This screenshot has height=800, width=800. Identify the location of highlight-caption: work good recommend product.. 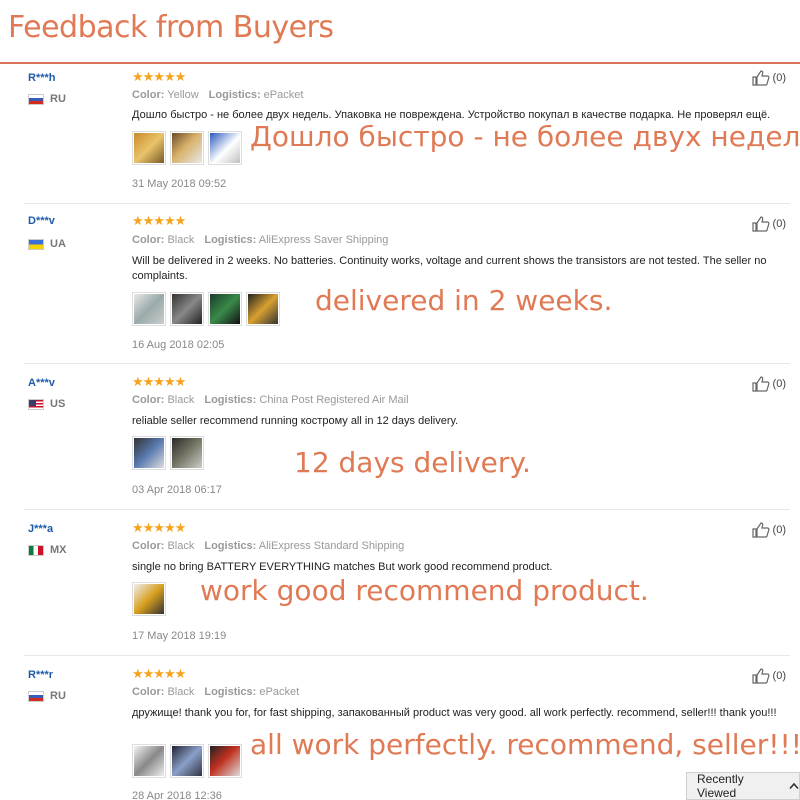
(424, 590).